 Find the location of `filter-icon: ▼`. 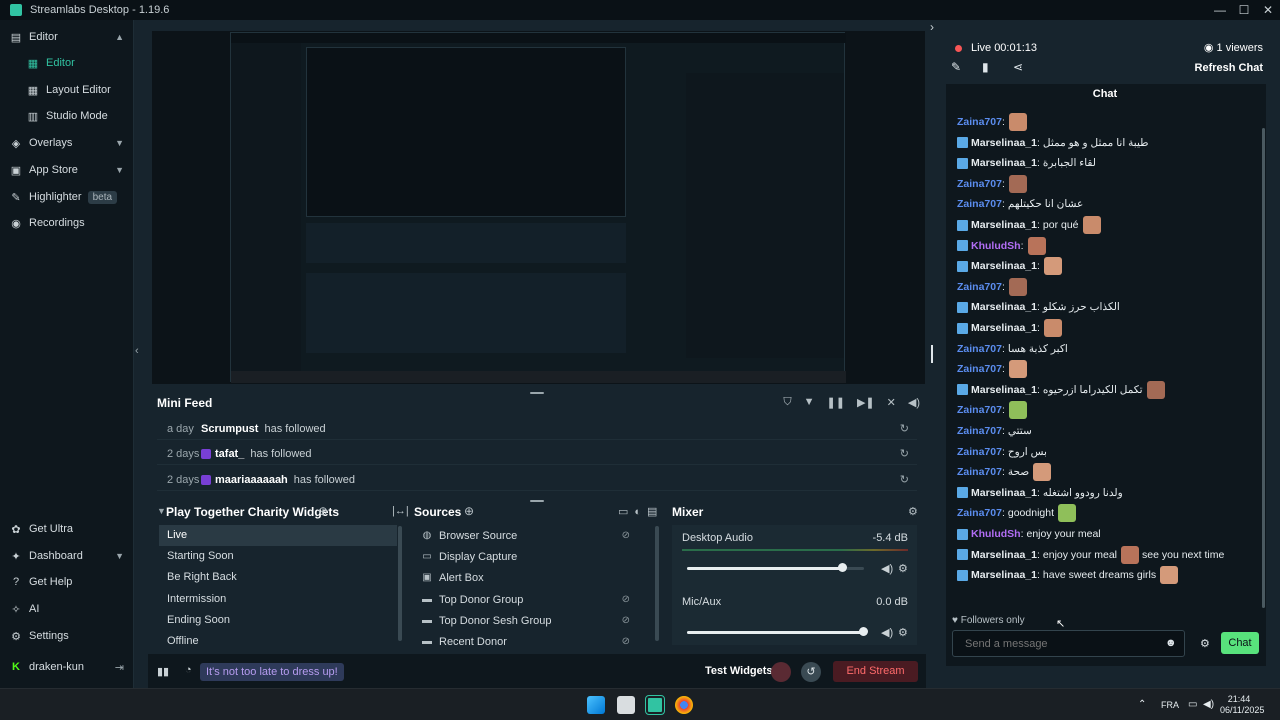

filter-icon: ▼ is located at coordinates (809, 402).